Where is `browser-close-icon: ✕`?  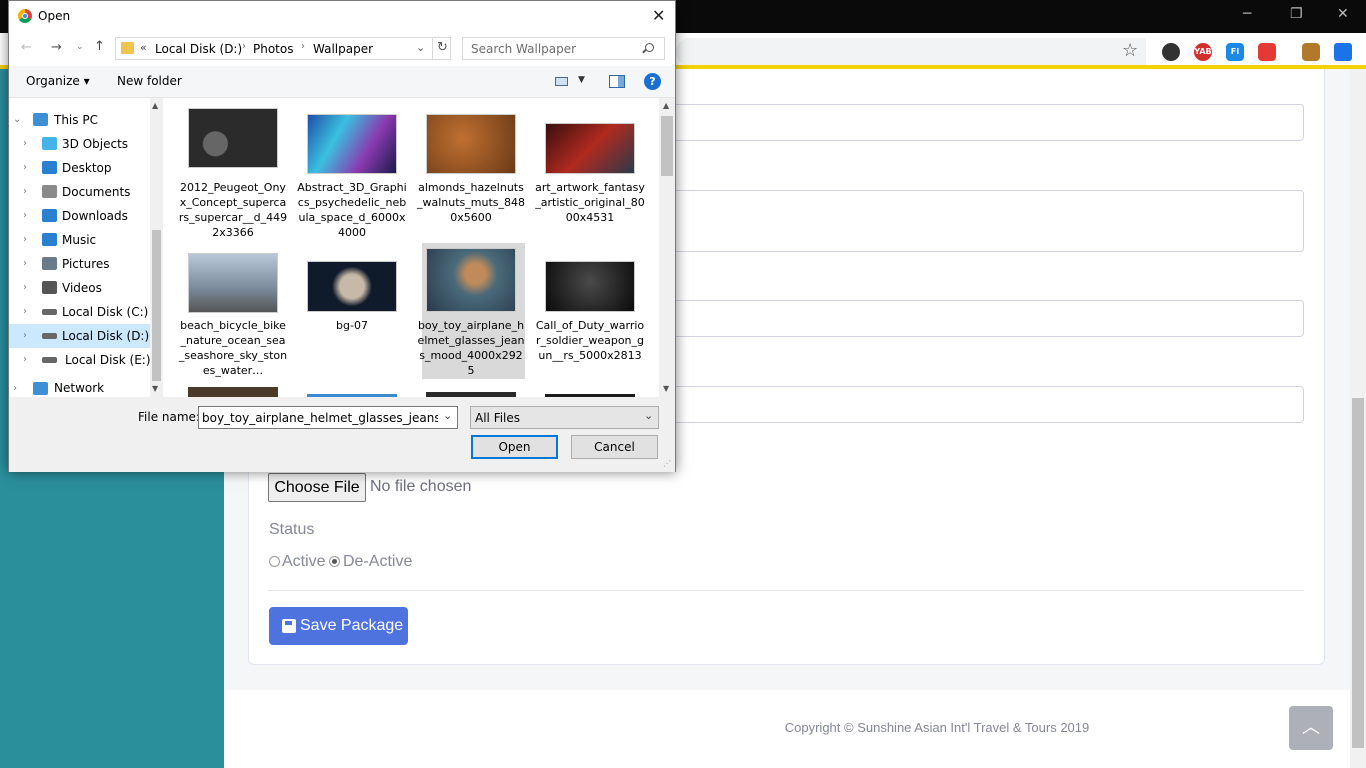 browser-close-icon: ✕ is located at coordinates (1343, 14).